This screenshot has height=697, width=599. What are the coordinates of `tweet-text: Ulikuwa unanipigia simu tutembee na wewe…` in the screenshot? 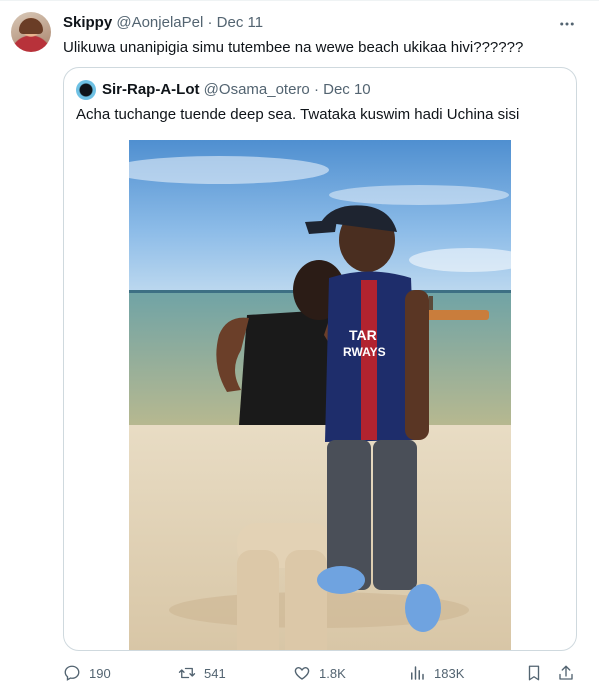 It's located at (293, 47).